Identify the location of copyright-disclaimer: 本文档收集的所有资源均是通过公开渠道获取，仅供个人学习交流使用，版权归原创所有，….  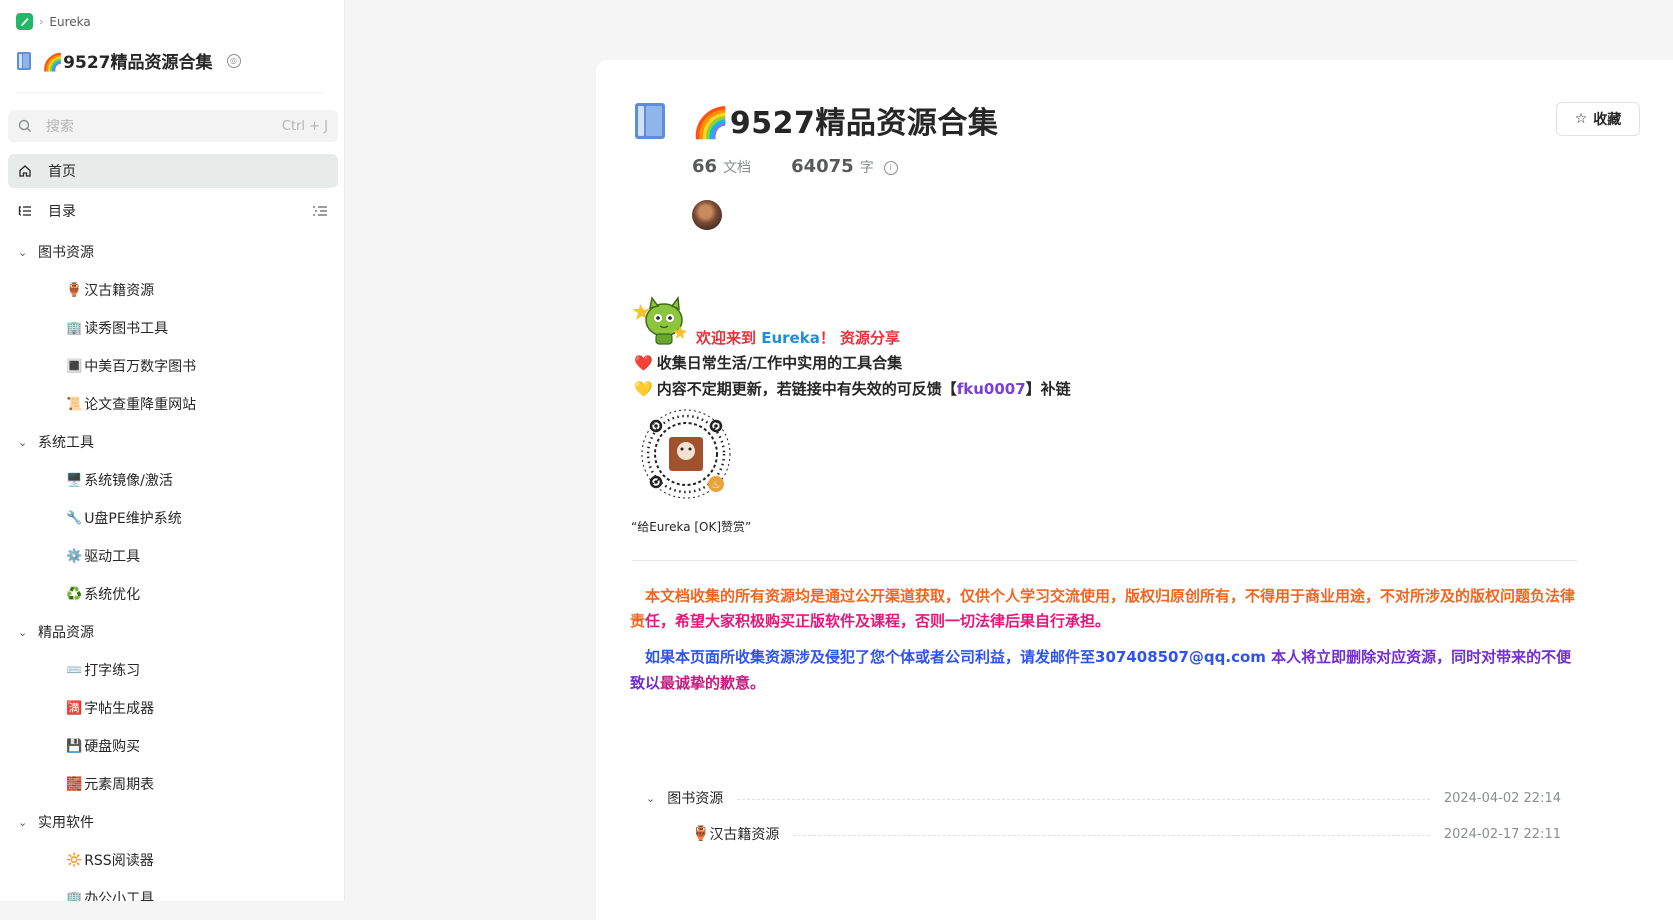
(1103, 608).